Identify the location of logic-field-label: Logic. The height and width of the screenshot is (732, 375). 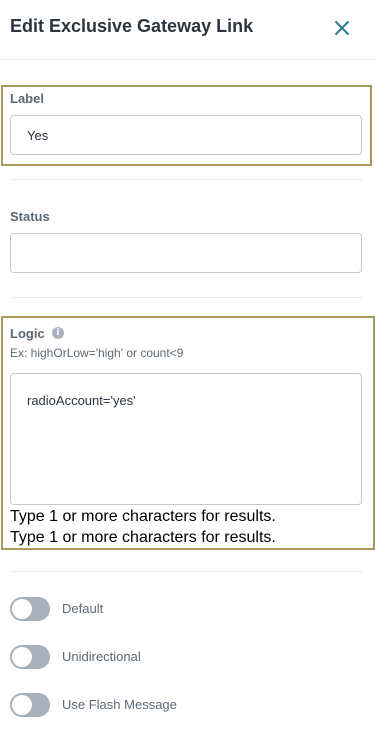
(27, 333).